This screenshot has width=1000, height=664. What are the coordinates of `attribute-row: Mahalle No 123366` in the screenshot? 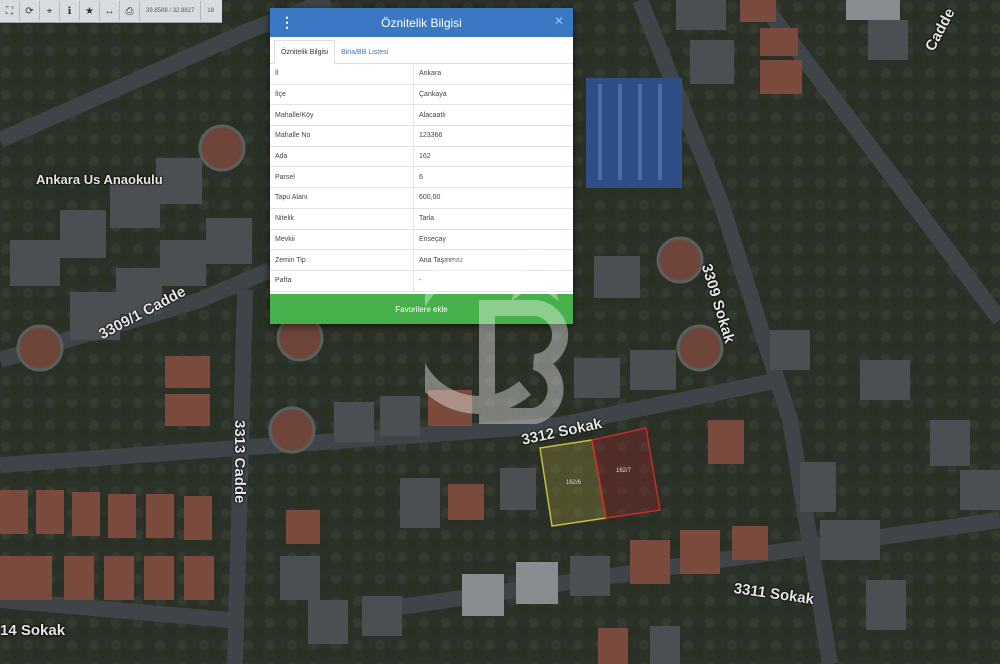 It's located at (421, 136).